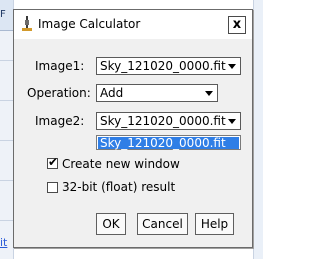  What do you see at coordinates (52, 187) in the screenshot?
I see `float-result-checkbox` at bounding box center [52, 187].